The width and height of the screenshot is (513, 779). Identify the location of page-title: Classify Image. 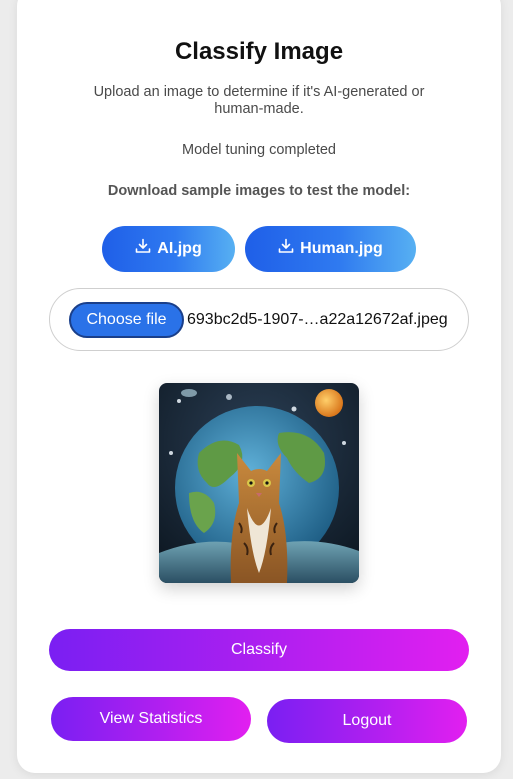
(259, 51).